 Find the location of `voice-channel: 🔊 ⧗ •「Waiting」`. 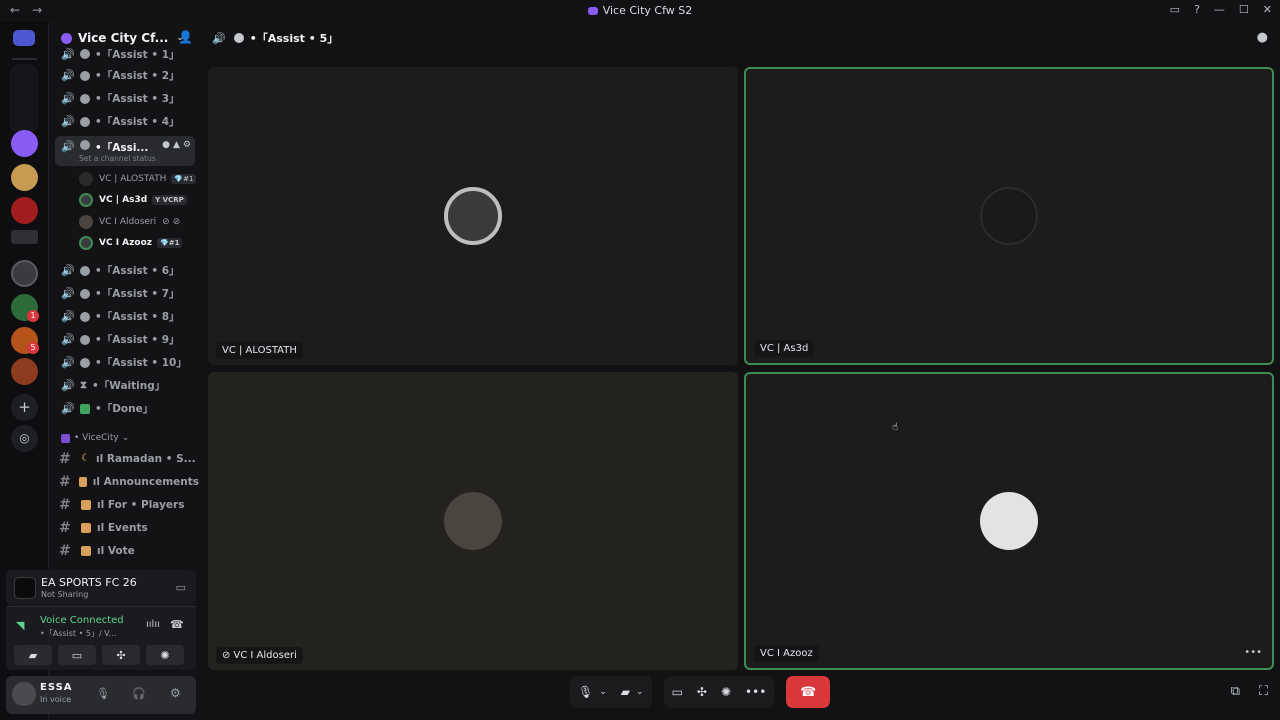

voice-channel: 🔊 ⧗ •「Waiting」 is located at coordinates (125, 385).